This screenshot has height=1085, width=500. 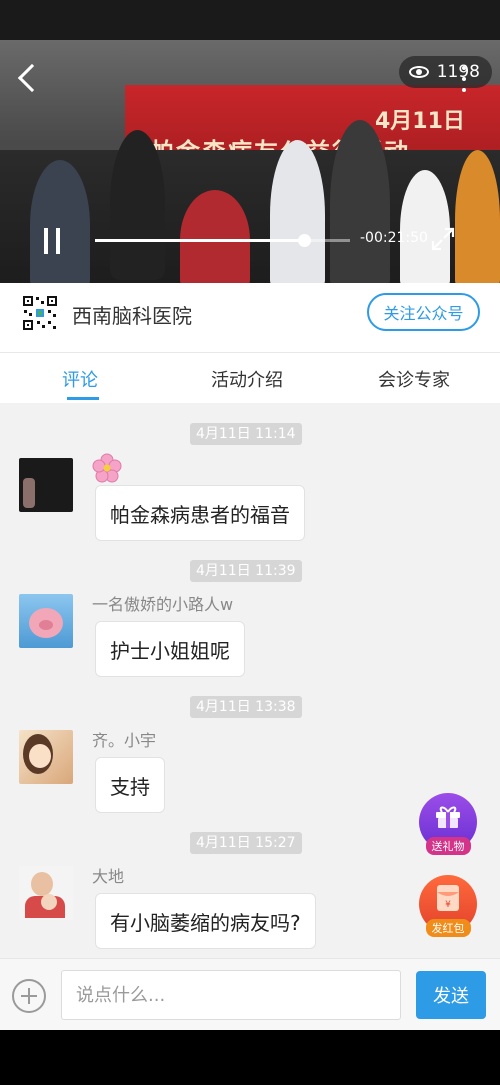 What do you see at coordinates (246, 434) in the screenshot?
I see `message-timestamp: 4月11日 11:14` at bounding box center [246, 434].